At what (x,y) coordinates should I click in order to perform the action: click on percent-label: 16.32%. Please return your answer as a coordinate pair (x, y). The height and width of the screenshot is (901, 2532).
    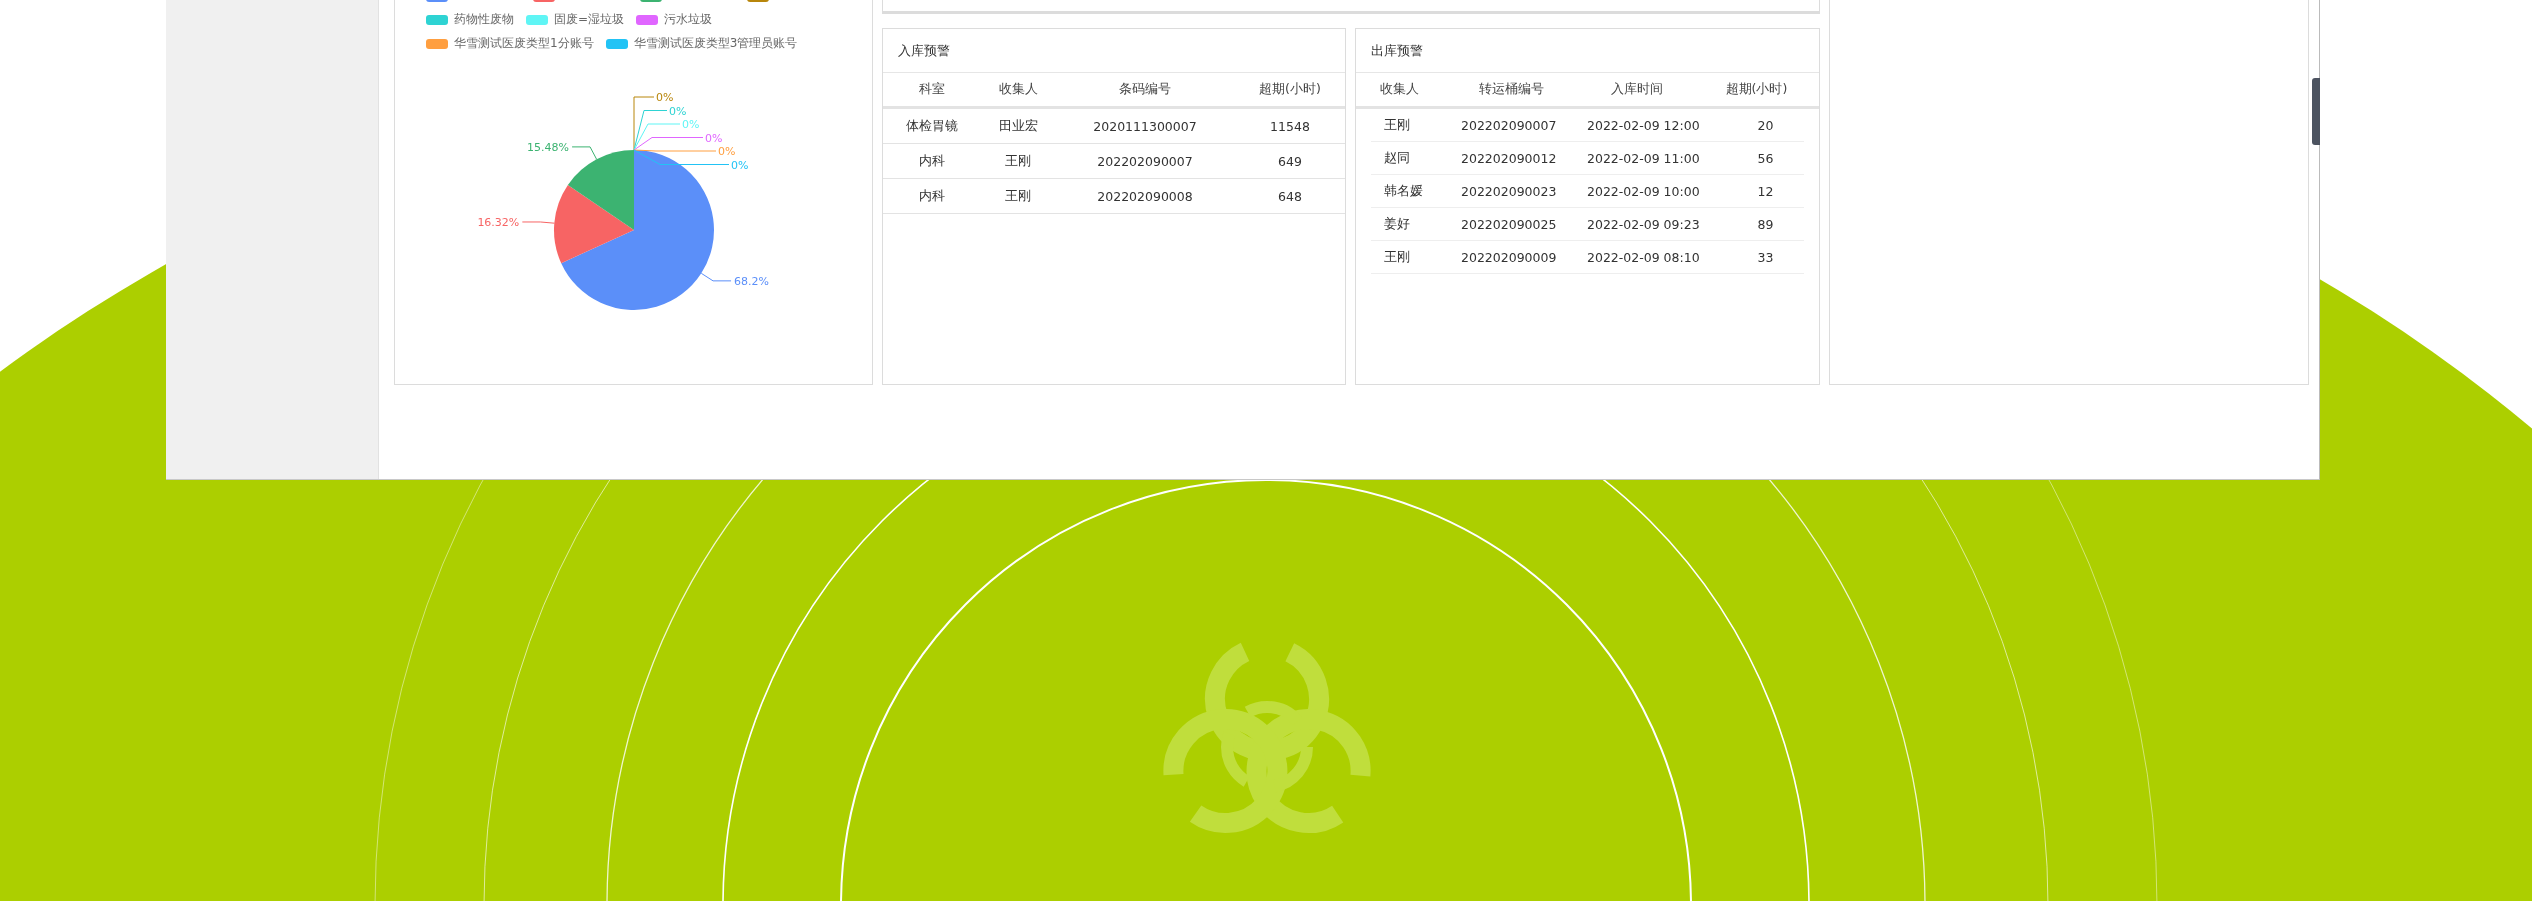
    Looking at the image, I should click on (498, 222).